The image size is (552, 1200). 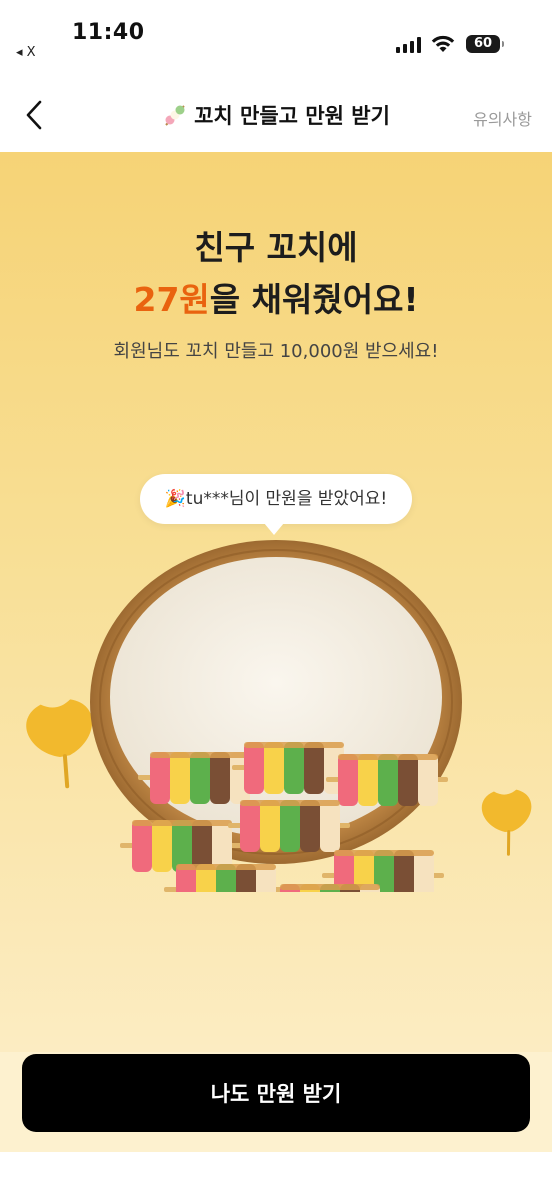 What do you see at coordinates (171, 299) in the screenshot?
I see `reward-amount: 27원` at bounding box center [171, 299].